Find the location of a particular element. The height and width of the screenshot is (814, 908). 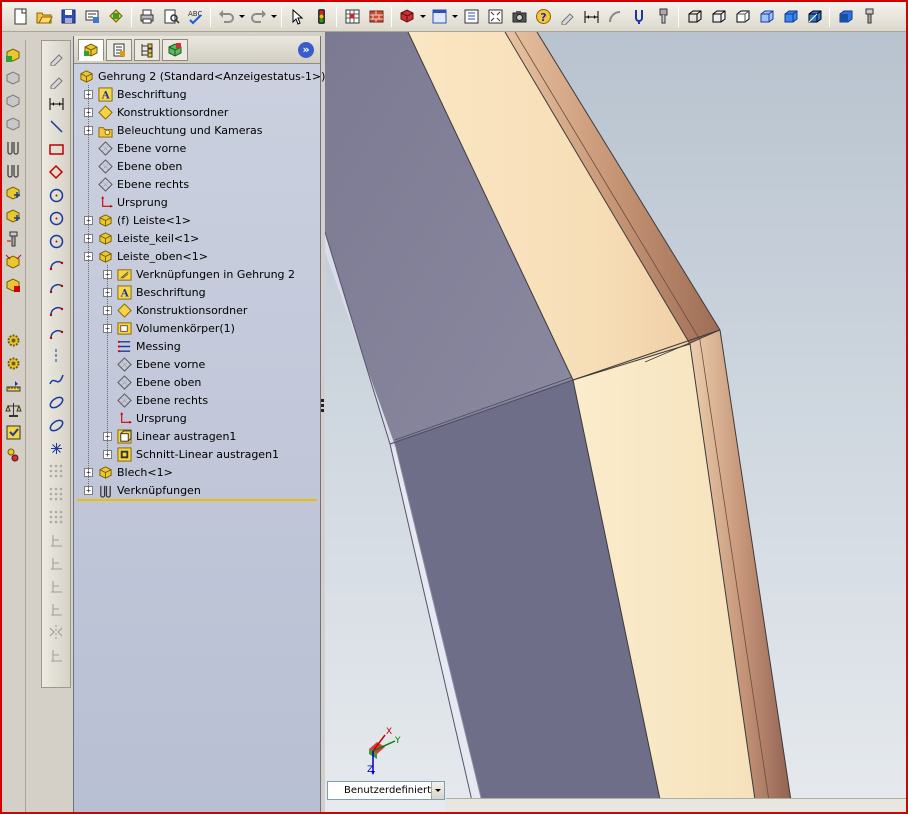

rebuild-button is located at coordinates (321, 17).